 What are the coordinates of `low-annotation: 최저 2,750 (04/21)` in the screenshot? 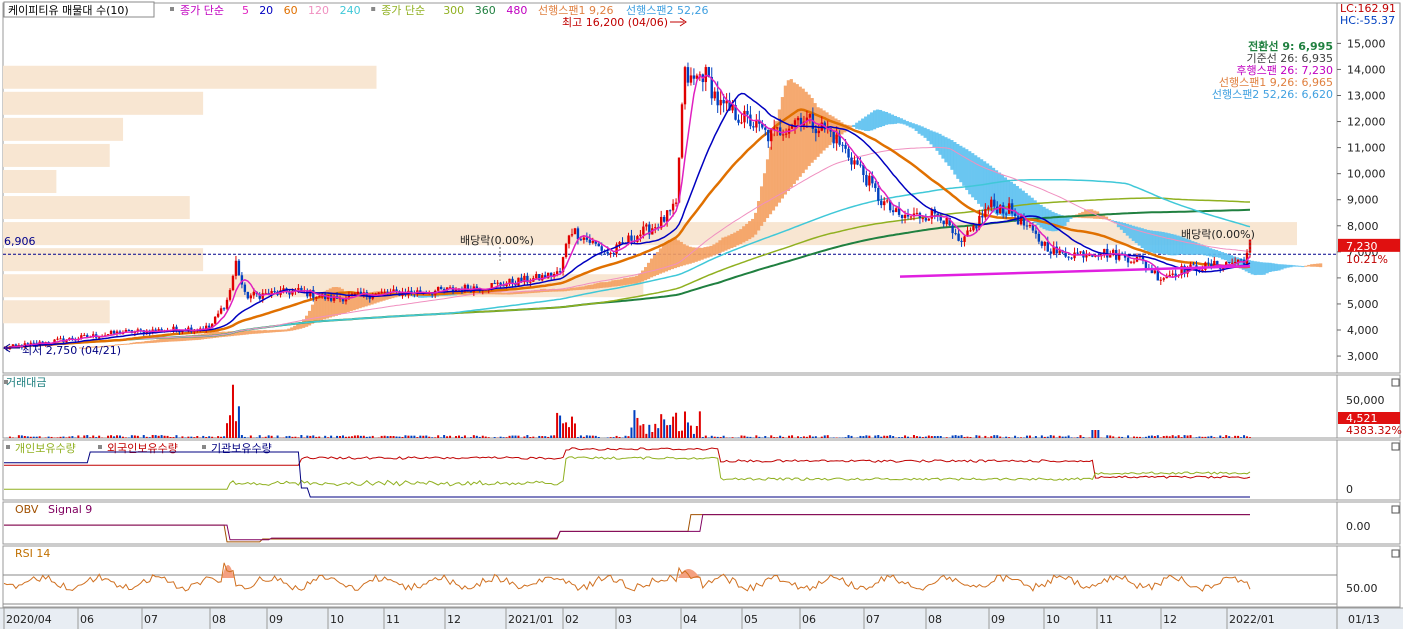 It's located at (71, 350).